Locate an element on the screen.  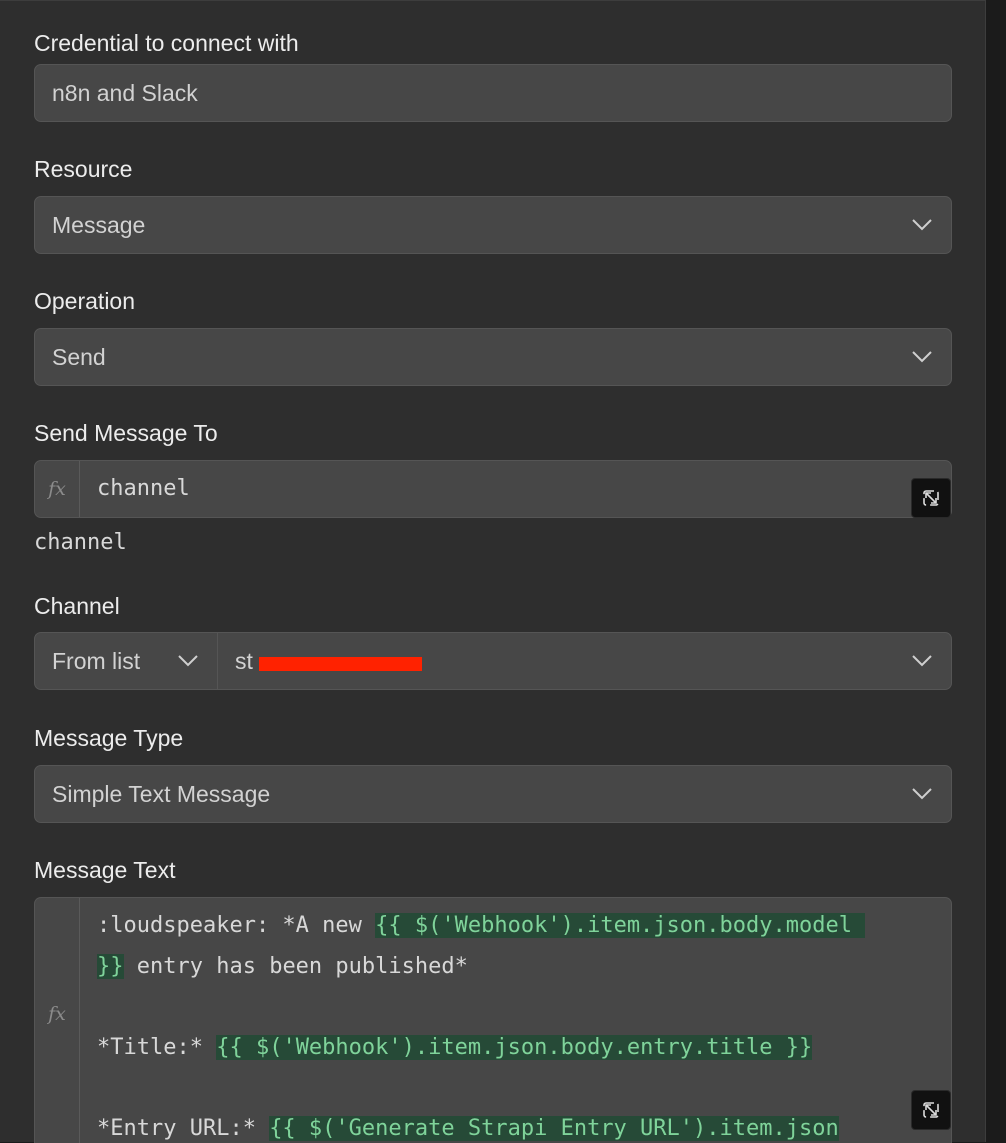
resource-value: Message is located at coordinates (98, 225).